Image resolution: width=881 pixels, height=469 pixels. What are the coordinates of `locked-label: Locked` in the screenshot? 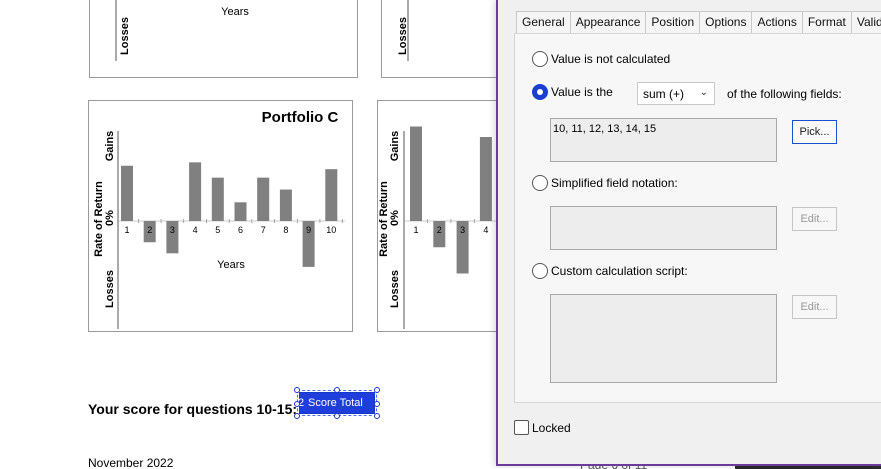 It's located at (551, 427).